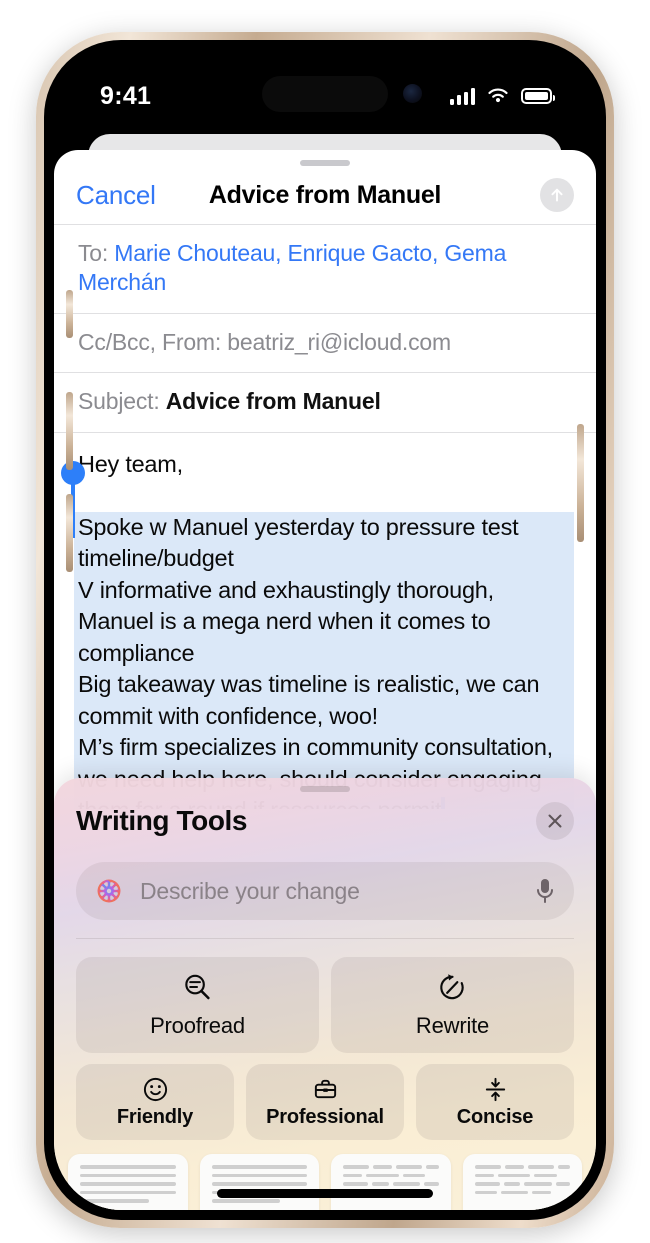 This screenshot has height=1243, width=650. I want to click on writing-tools-header: Writing Tools, so click(325, 816).